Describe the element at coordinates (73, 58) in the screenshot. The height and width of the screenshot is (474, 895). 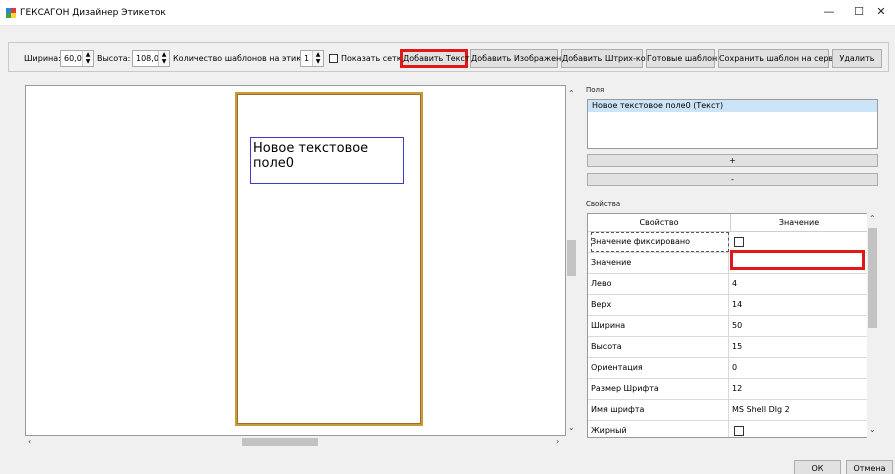
I see `width-value: 60,0` at that location.